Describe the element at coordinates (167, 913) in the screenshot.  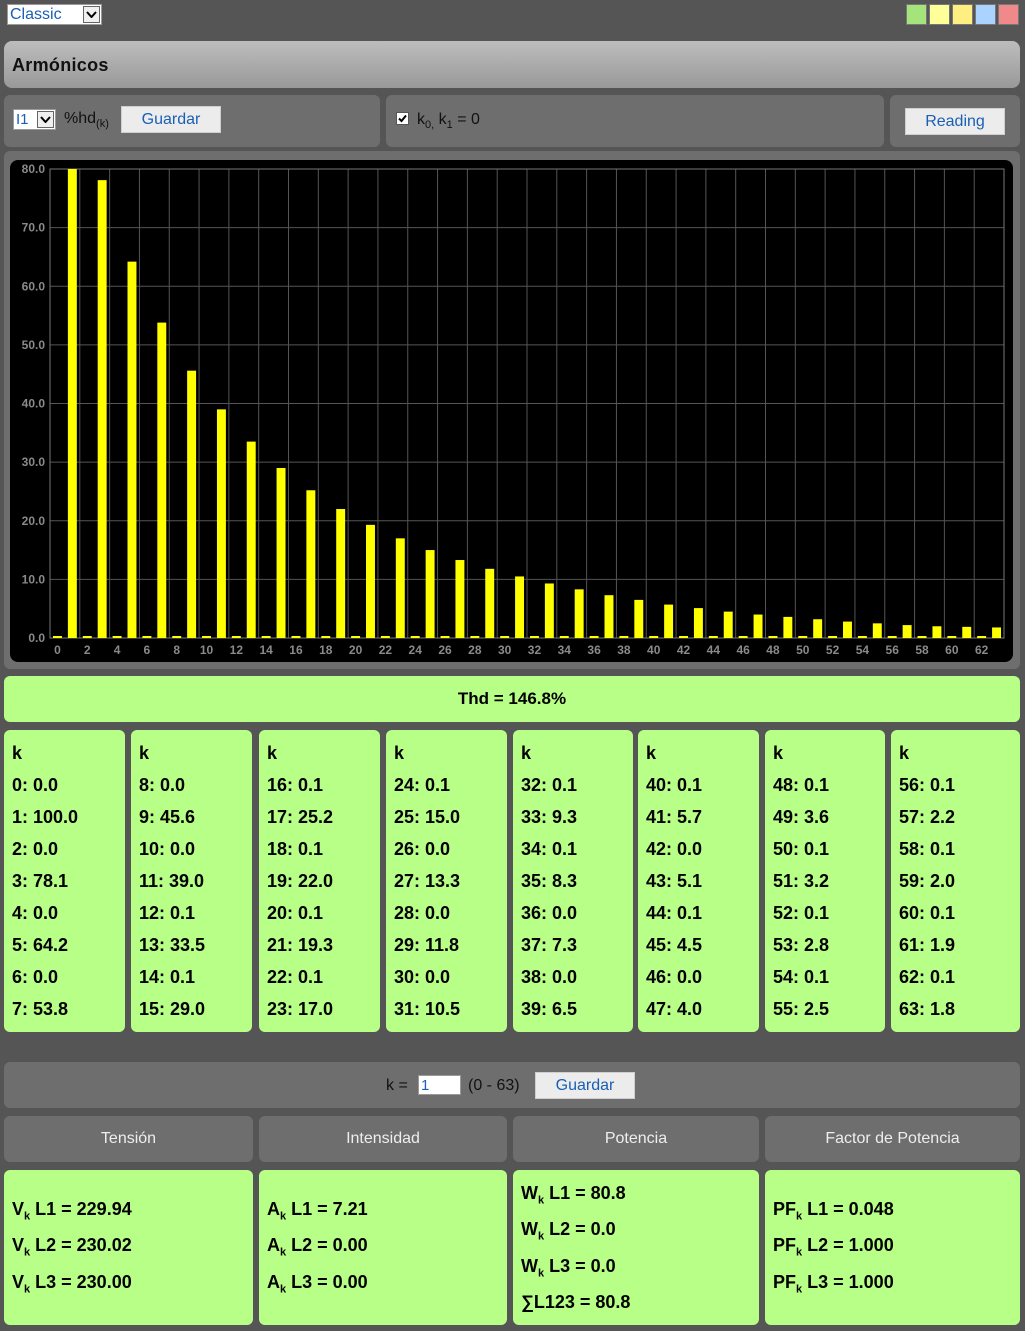
I see `harmonic-value: 12: 0.1` at that location.